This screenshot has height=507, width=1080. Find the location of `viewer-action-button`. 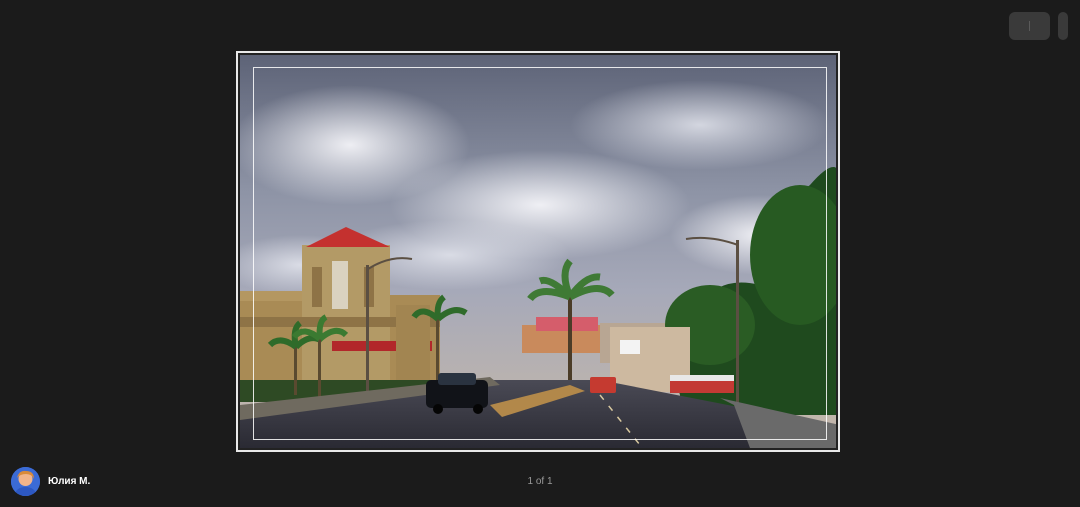

viewer-action-button is located at coordinates (1029, 26).